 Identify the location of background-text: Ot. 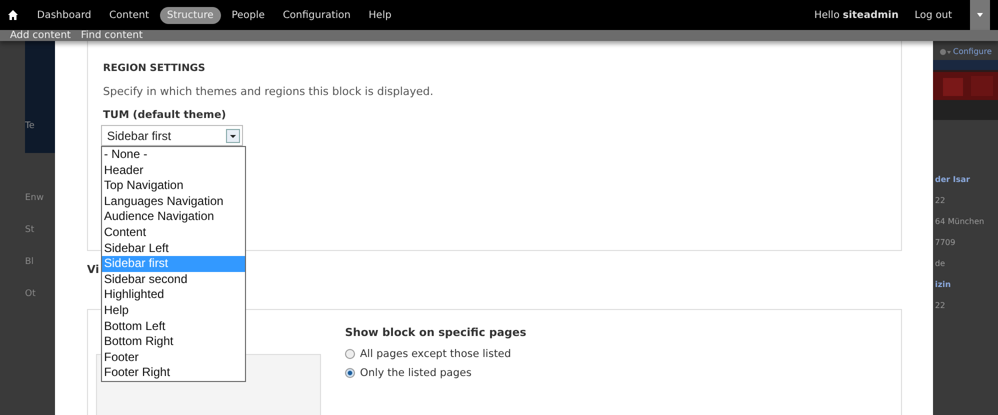
(31, 294).